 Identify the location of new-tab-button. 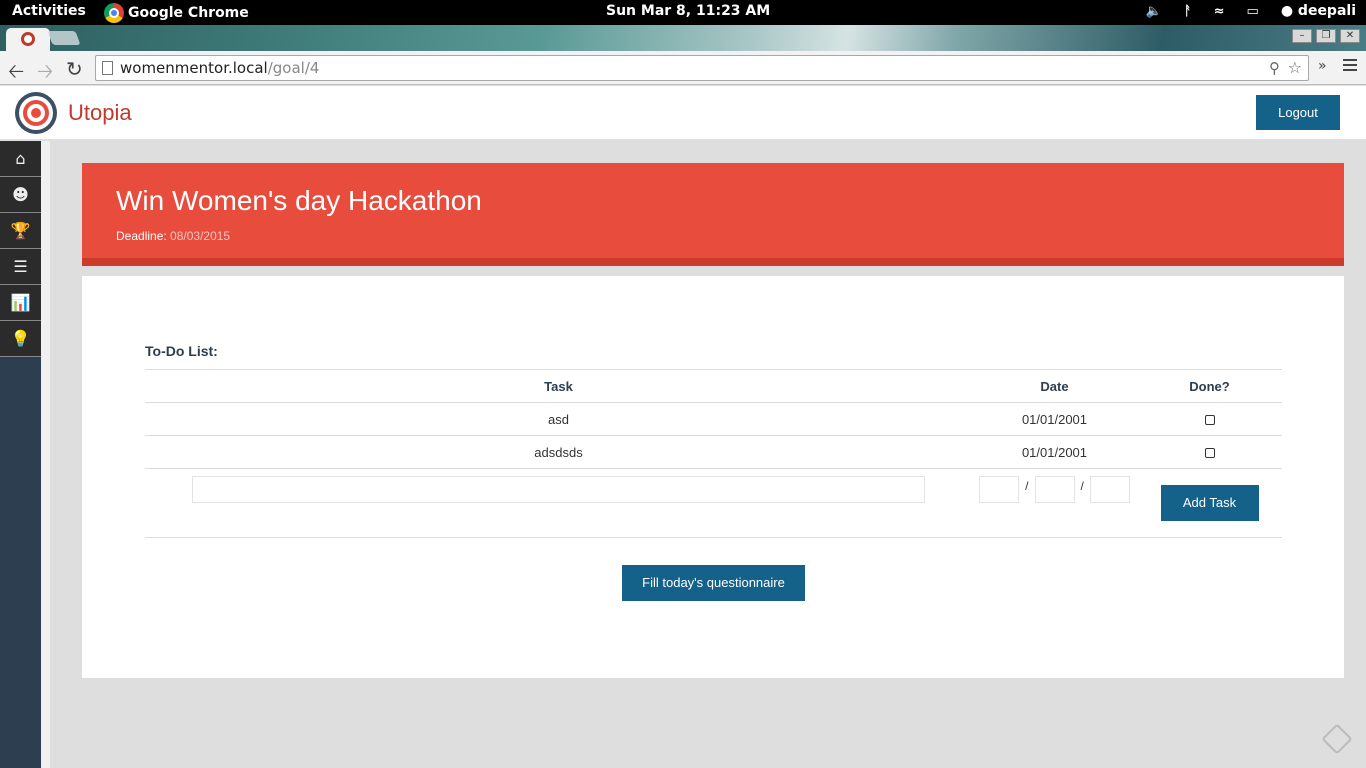
(64, 38).